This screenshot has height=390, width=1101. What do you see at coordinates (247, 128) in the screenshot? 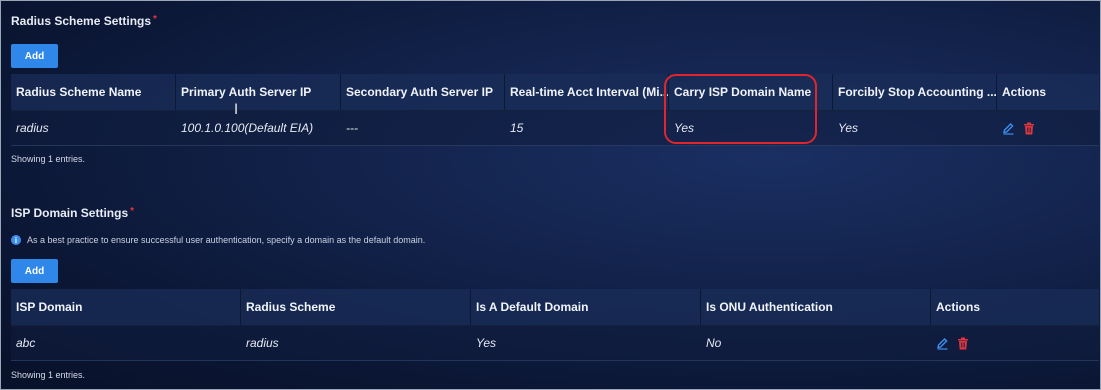
I see `cell-primary-auth-server-ip: 100.1.0.100(Default EIA)` at bounding box center [247, 128].